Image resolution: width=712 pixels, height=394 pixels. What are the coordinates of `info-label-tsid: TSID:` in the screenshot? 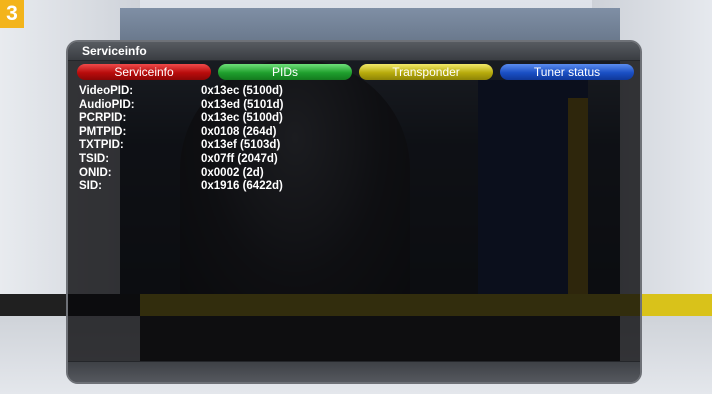 It's located at (94, 158).